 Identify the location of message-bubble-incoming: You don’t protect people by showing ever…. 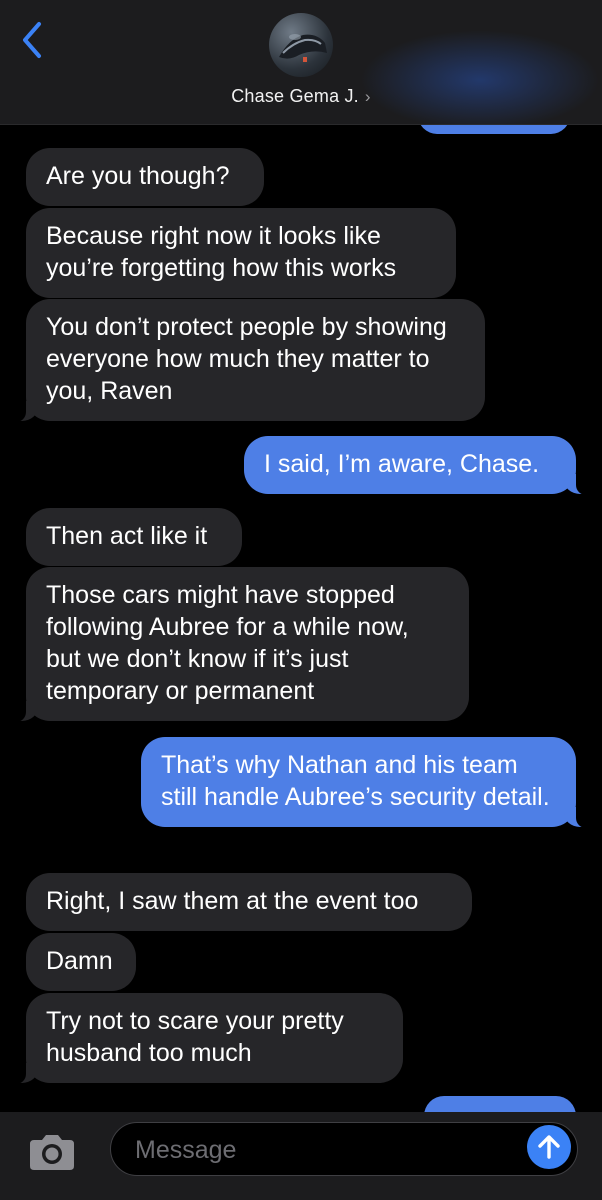
(248, 360).